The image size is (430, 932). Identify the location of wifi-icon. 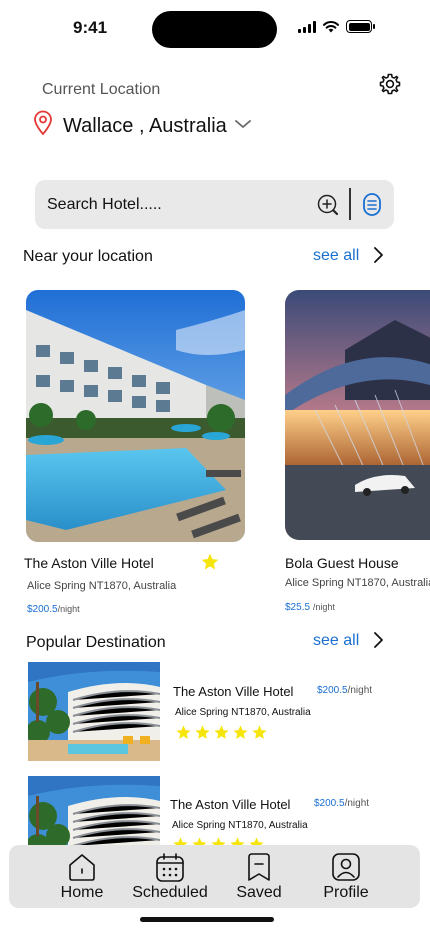
(331, 27).